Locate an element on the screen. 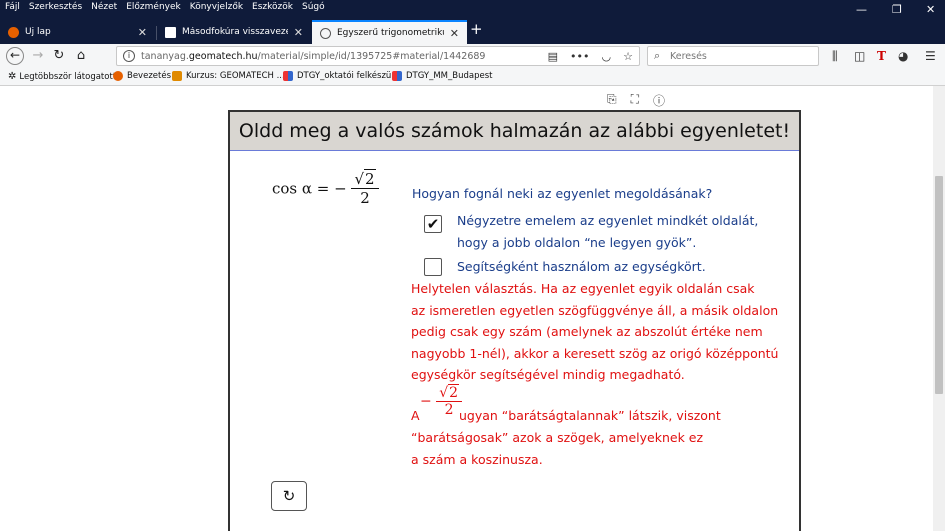 The width and height of the screenshot is (945, 531). menu-edit: Szerkesztés is located at coordinates (55, 7).